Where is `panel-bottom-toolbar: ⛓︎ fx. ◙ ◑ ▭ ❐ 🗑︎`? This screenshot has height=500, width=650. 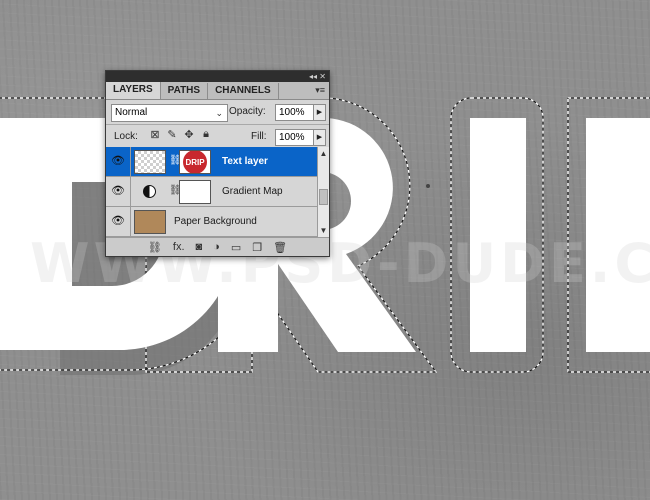 panel-bottom-toolbar: ⛓︎ fx. ◙ ◑ ▭ ❐ 🗑︎ is located at coordinates (217, 246).